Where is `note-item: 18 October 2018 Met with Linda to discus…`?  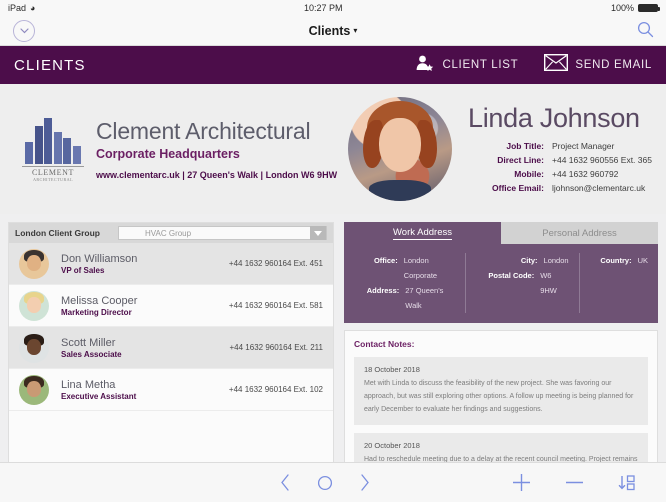
note-item: 18 October 2018 Met with Linda to discus… is located at coordinates (501, 391).